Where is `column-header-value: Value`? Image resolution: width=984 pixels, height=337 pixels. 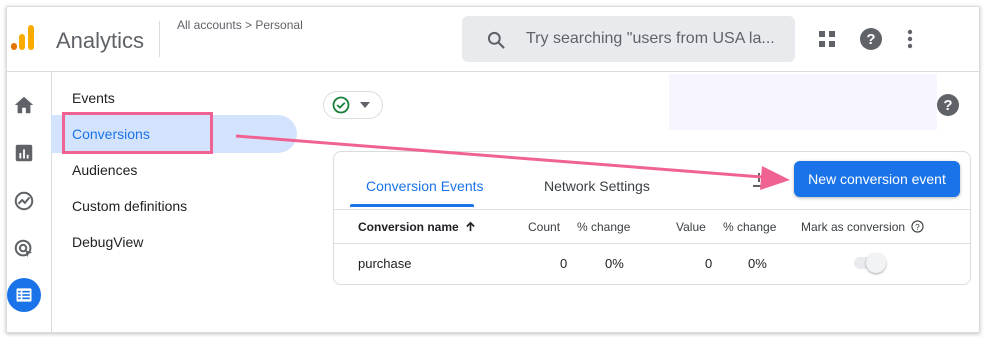 column-header-value: Value is located at coordinates (691, 227).